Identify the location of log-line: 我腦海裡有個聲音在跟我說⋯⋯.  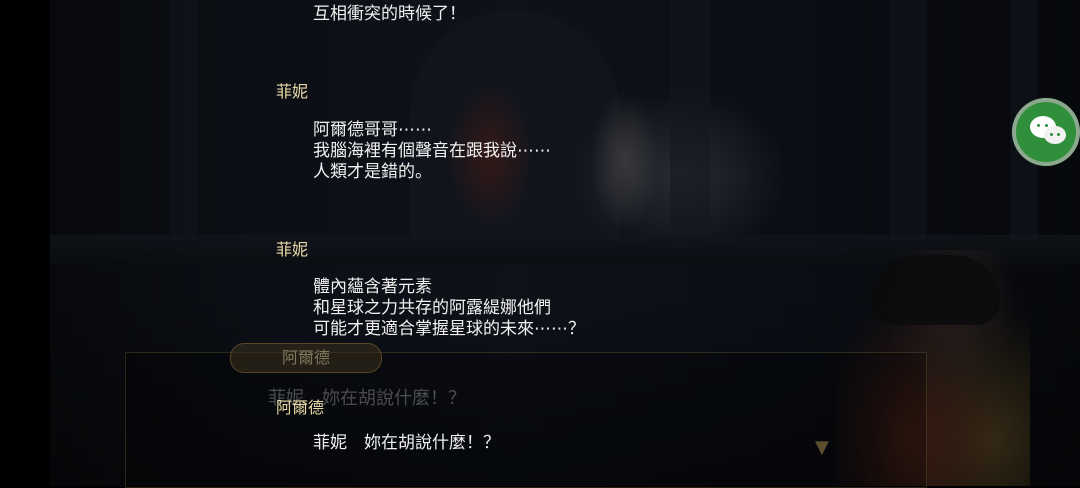
(432, 151).